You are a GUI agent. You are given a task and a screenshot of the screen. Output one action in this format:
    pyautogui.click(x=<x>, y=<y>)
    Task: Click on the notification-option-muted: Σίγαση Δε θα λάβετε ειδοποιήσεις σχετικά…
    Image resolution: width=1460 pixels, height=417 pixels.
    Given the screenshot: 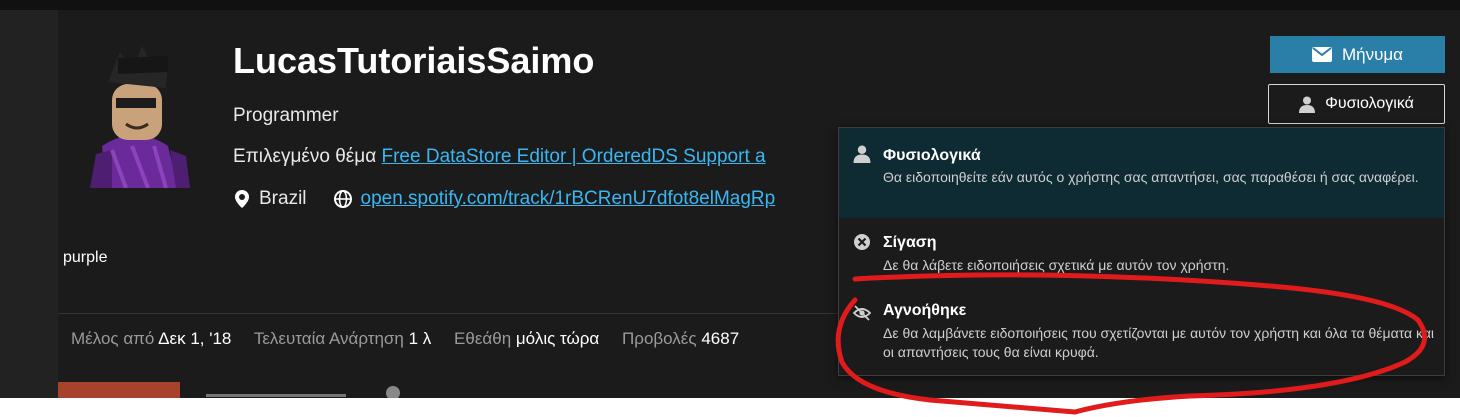 What is the action you would take?
    pyautogui.click(x=1141, y=253)
    